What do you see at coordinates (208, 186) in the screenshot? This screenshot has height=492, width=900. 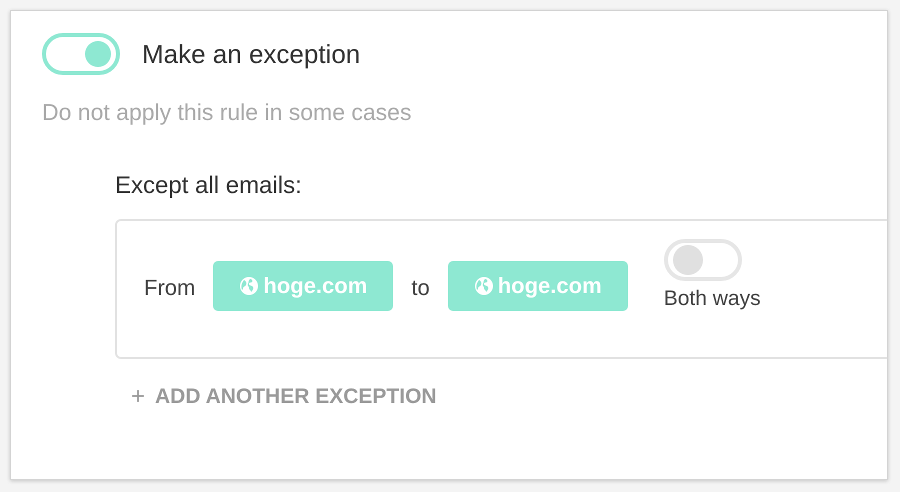 I see `section-title: Except all emails:` at bounding box center [208, 186].